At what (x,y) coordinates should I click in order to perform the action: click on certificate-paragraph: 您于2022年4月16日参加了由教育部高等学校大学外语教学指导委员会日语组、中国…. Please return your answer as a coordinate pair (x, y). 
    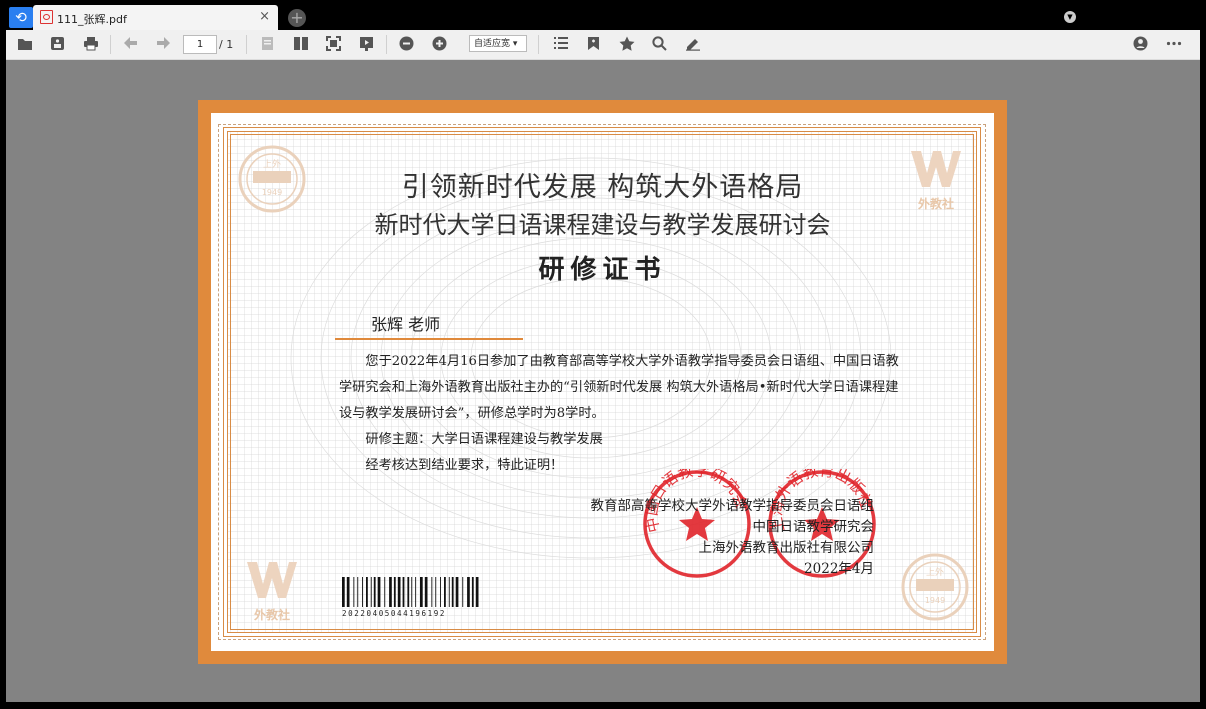
    Looking at the image, I should click on (619, 387).